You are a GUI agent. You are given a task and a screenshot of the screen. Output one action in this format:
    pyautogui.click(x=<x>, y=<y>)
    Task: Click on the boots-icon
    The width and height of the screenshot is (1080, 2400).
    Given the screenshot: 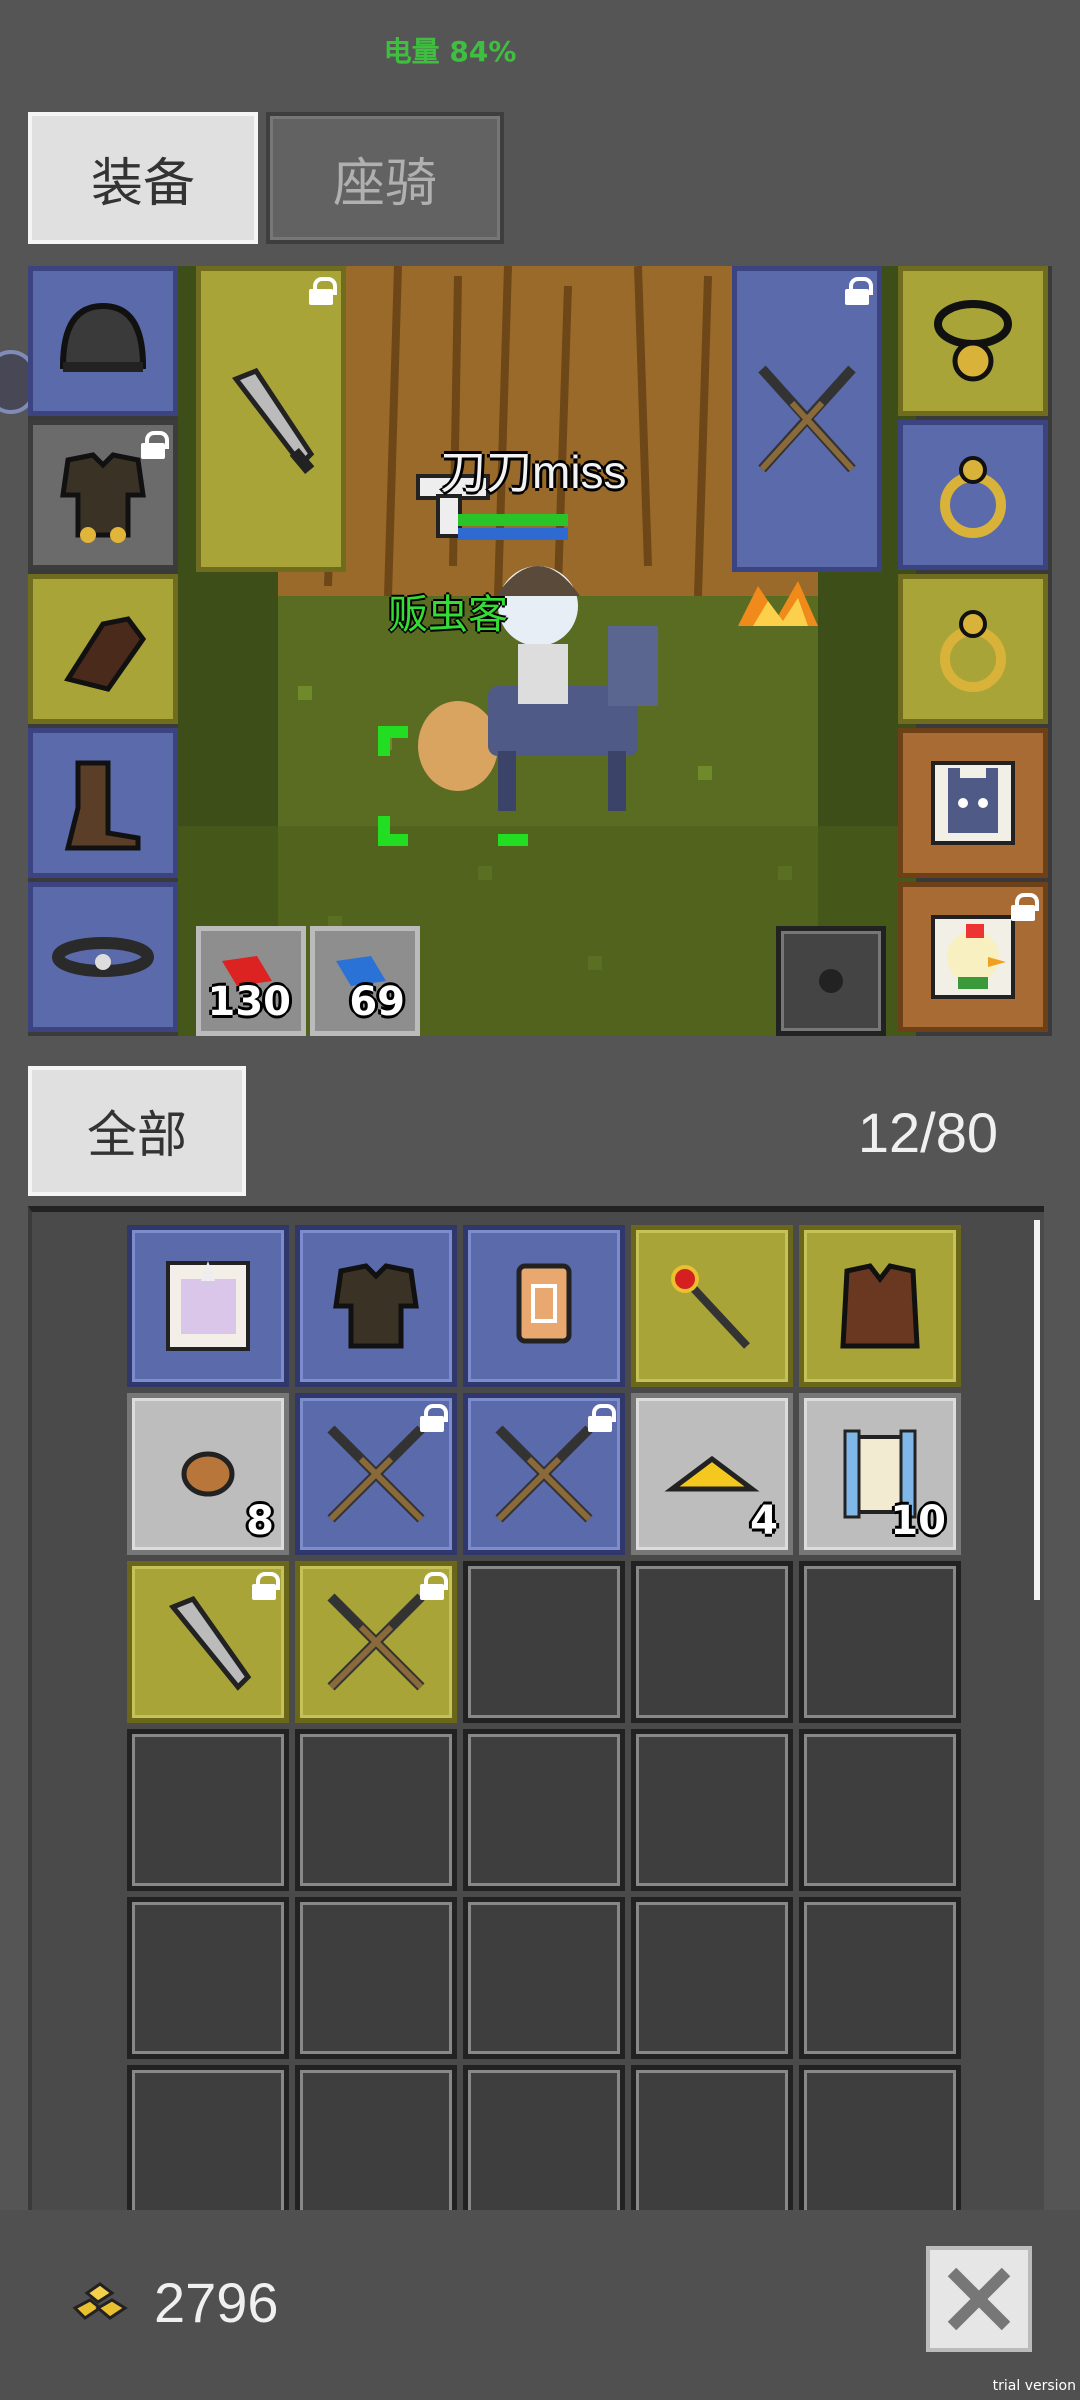 What is the action you would take?
    pyautogui.click(x=102, y=805)
    